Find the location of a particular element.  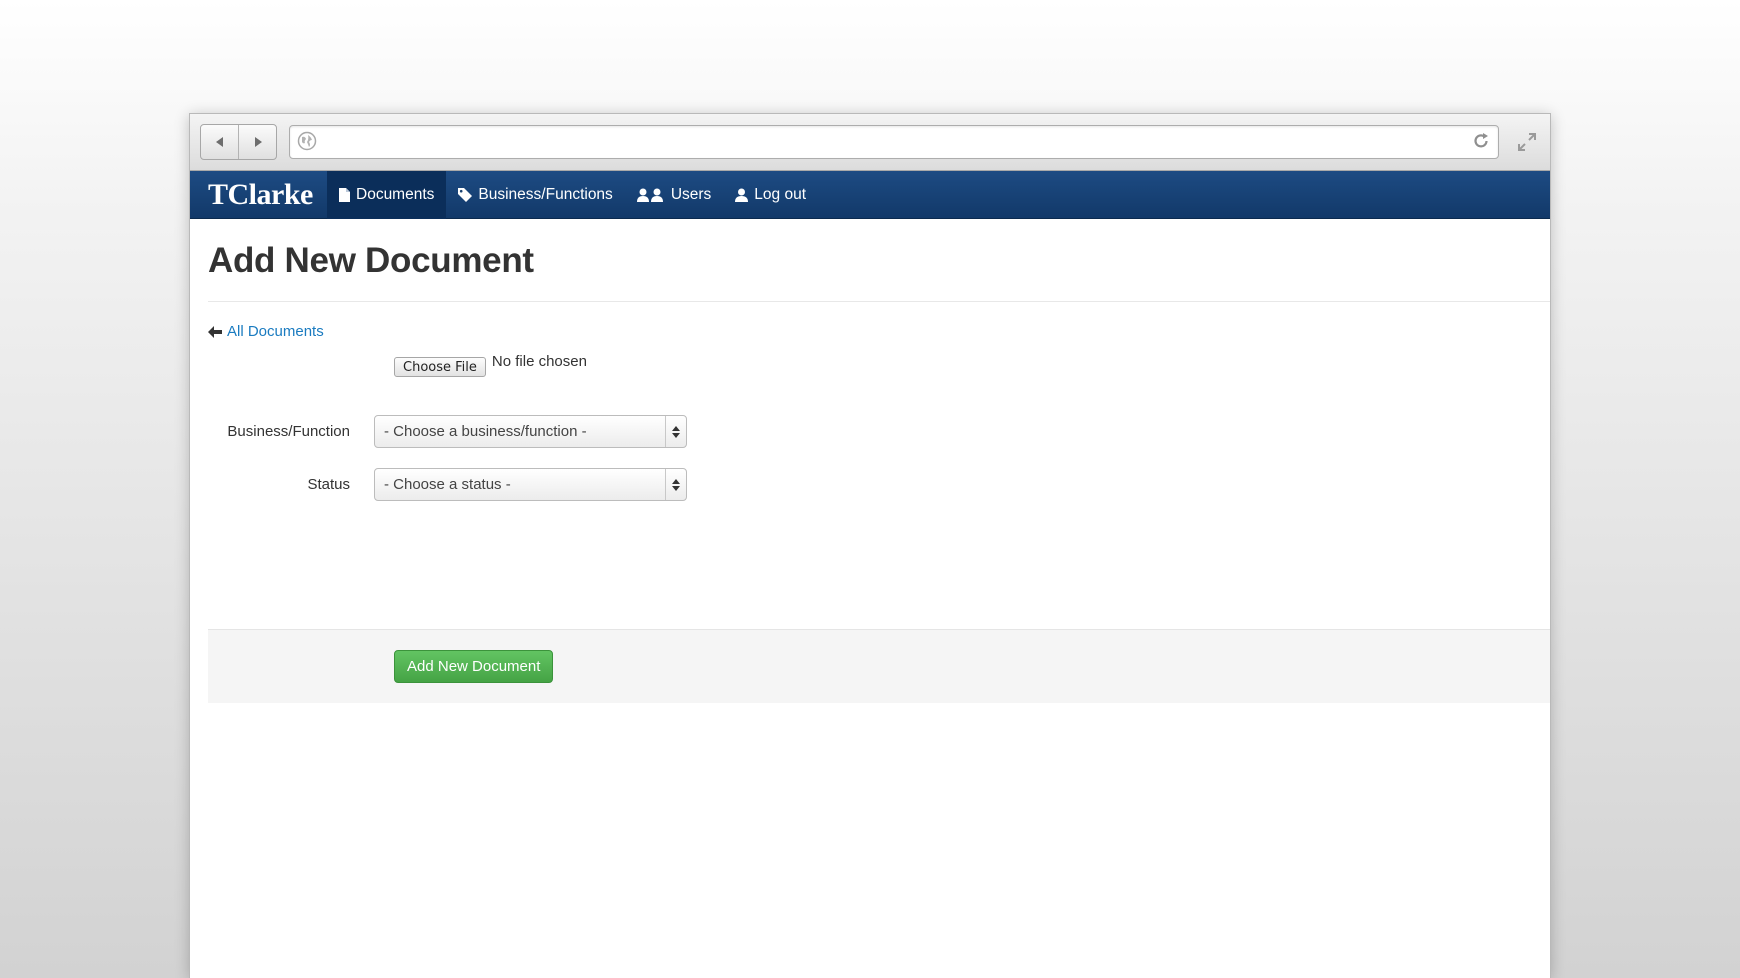

select-value: - Choose a business/function - is located at coordinates (485, 431).